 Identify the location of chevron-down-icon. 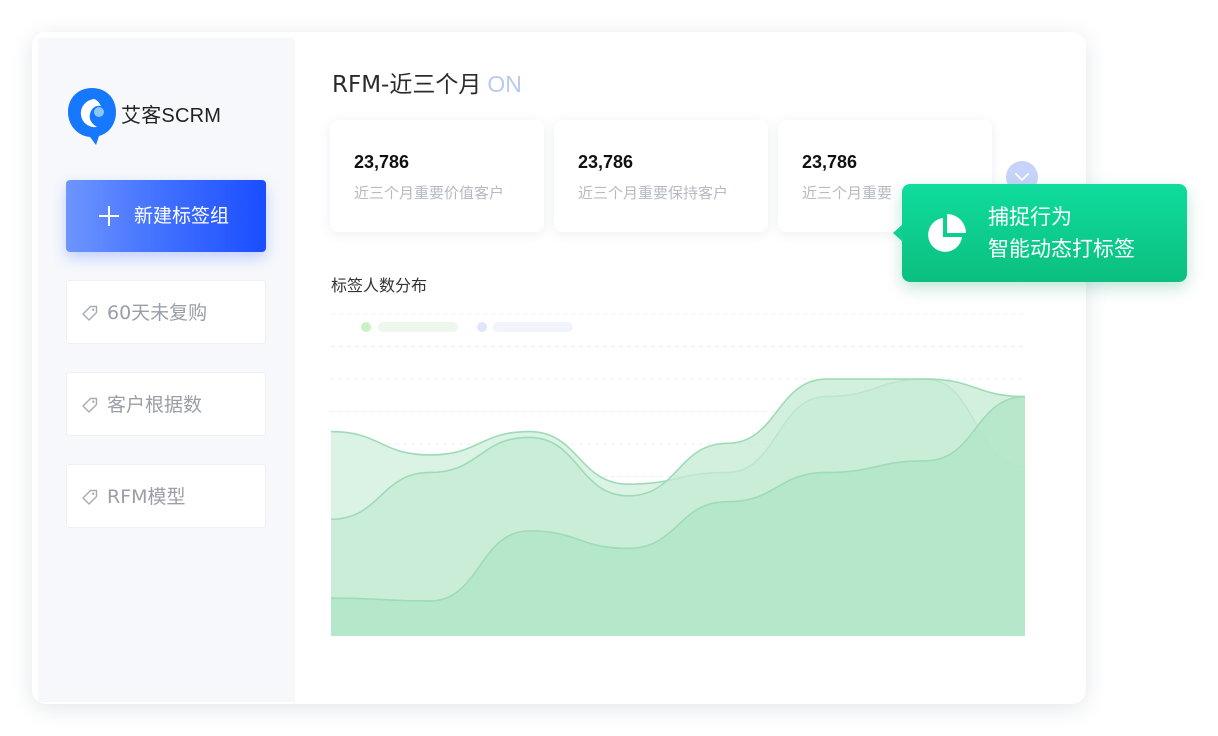
(1022, 177).